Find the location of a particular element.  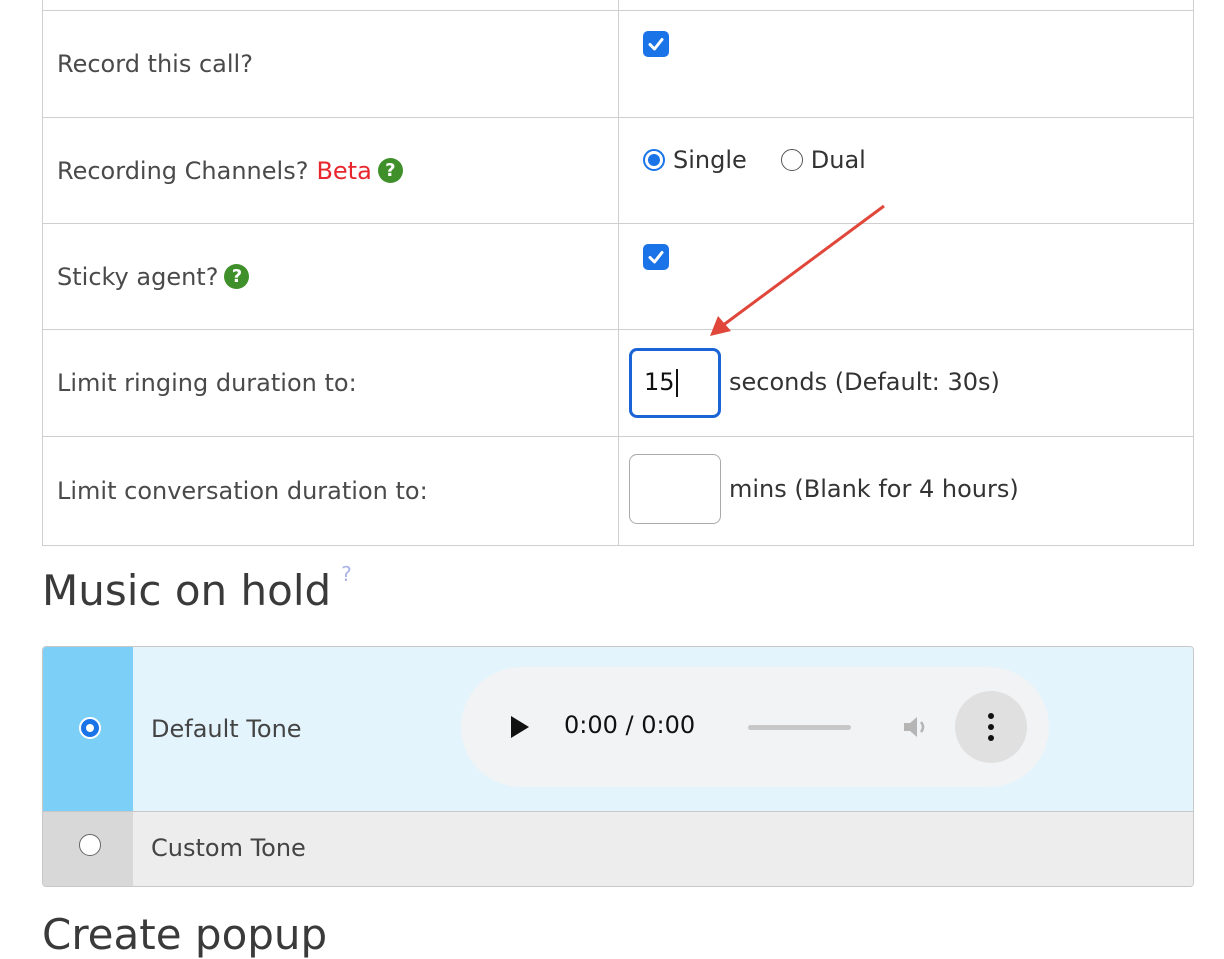

record-call-checkbox is located at coordinates (656, 44).